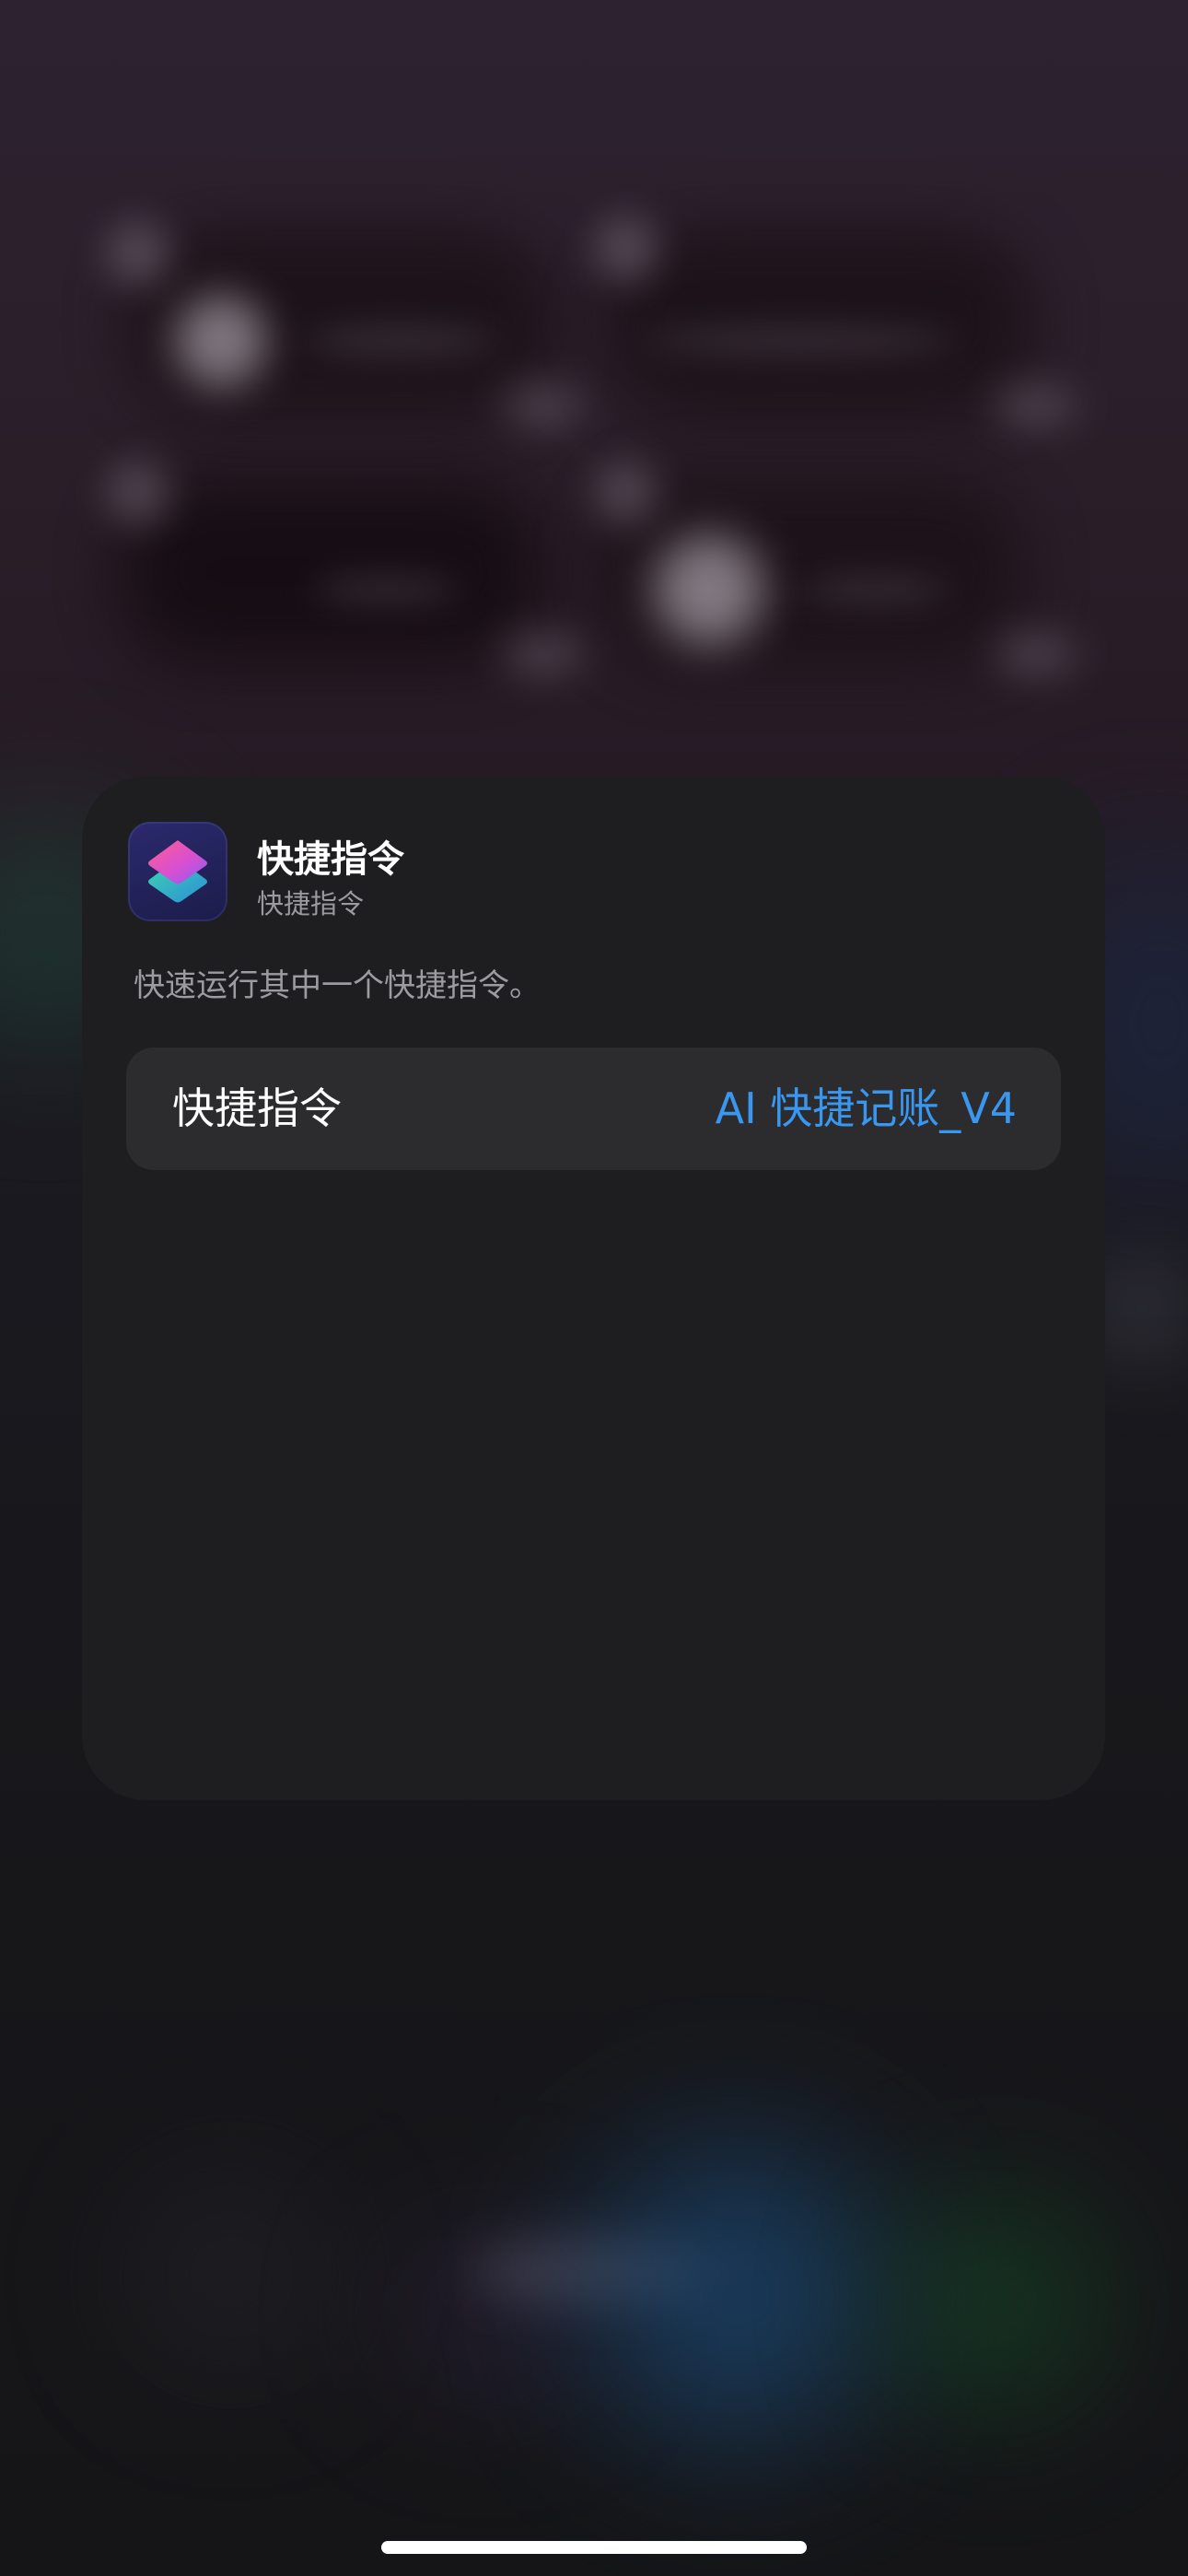 The height and width of the screenshot is (2576, 1188). Describe the element at coordinates (594, 2547) in the screenshot. I see `home-indicator` at that location.